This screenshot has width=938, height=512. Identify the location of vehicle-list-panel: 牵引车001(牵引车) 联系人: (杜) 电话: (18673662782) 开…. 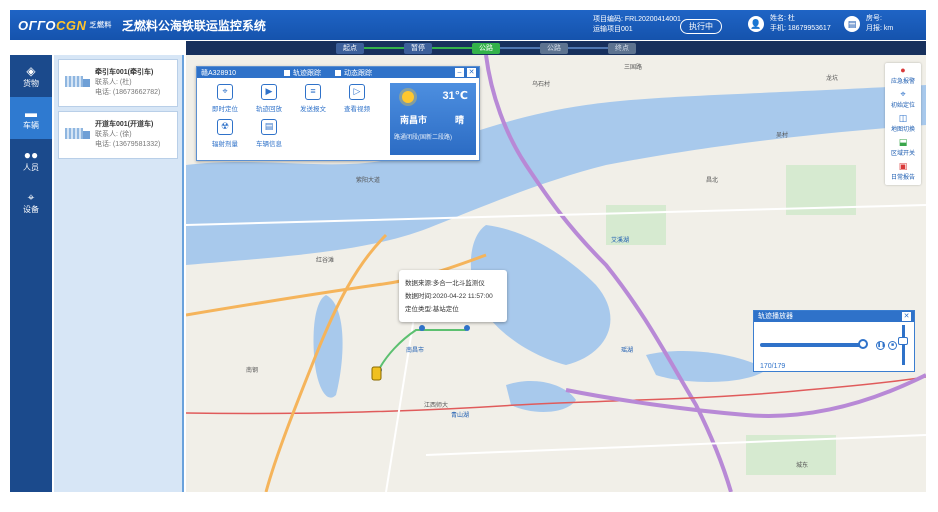
(119, 273).